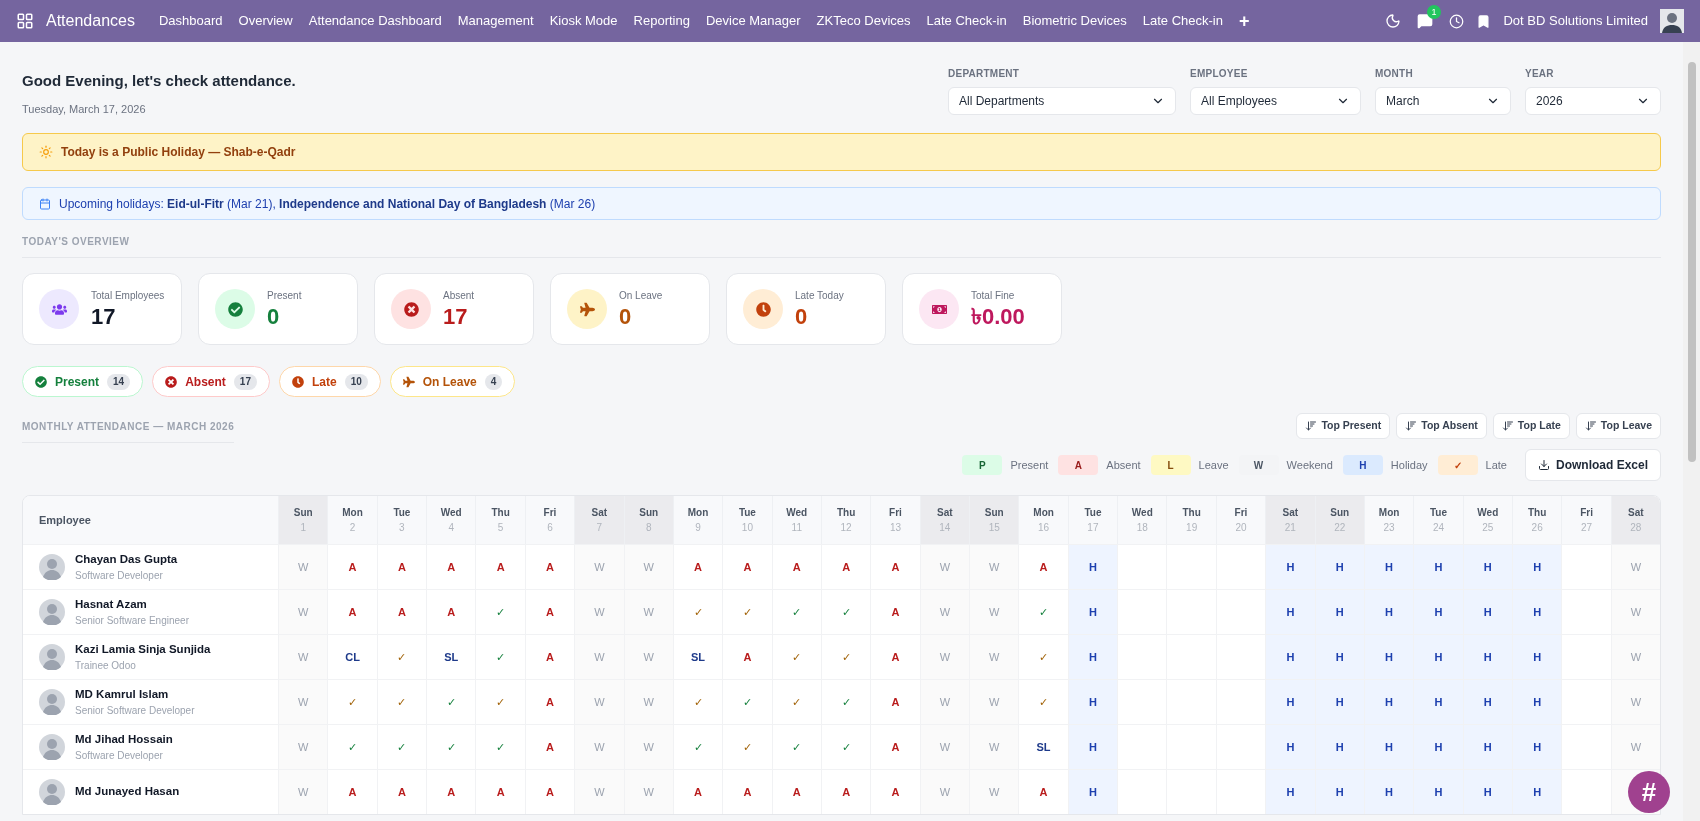  What do you see at coordinates (1618, 426) in the screenshot?
I see `sort-button: Top Leave` at bounding box center [1618, 426].